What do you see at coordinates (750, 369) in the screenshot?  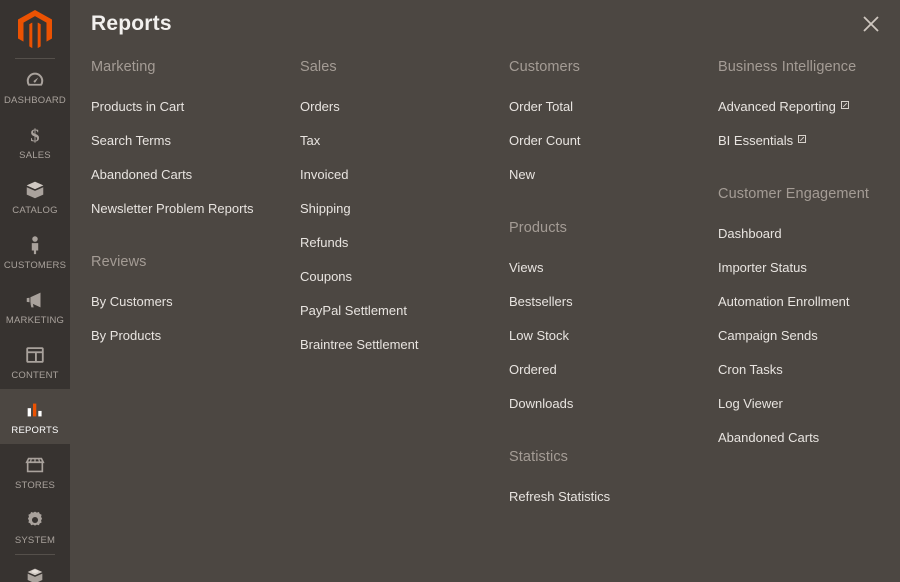 I see `report-link-label: Cron Tasks` at bounding box center [750, 369].